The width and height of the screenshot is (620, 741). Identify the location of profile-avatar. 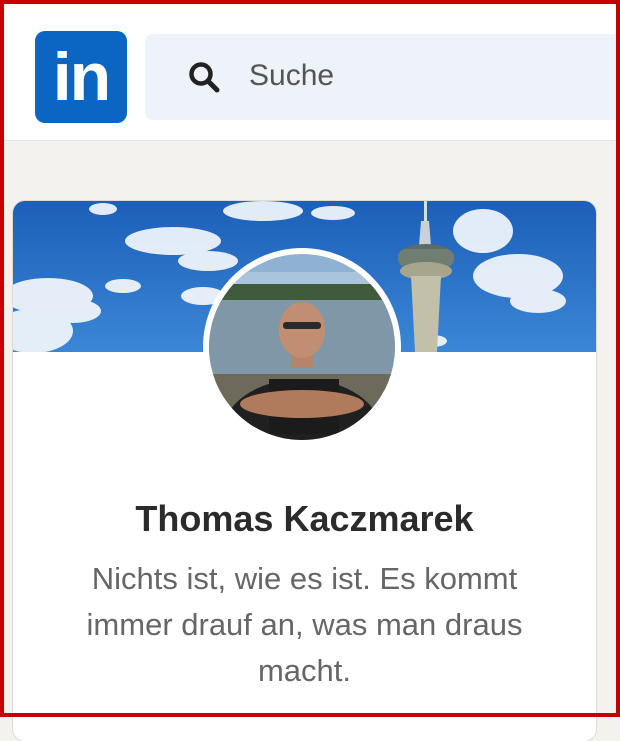
(302, 347).